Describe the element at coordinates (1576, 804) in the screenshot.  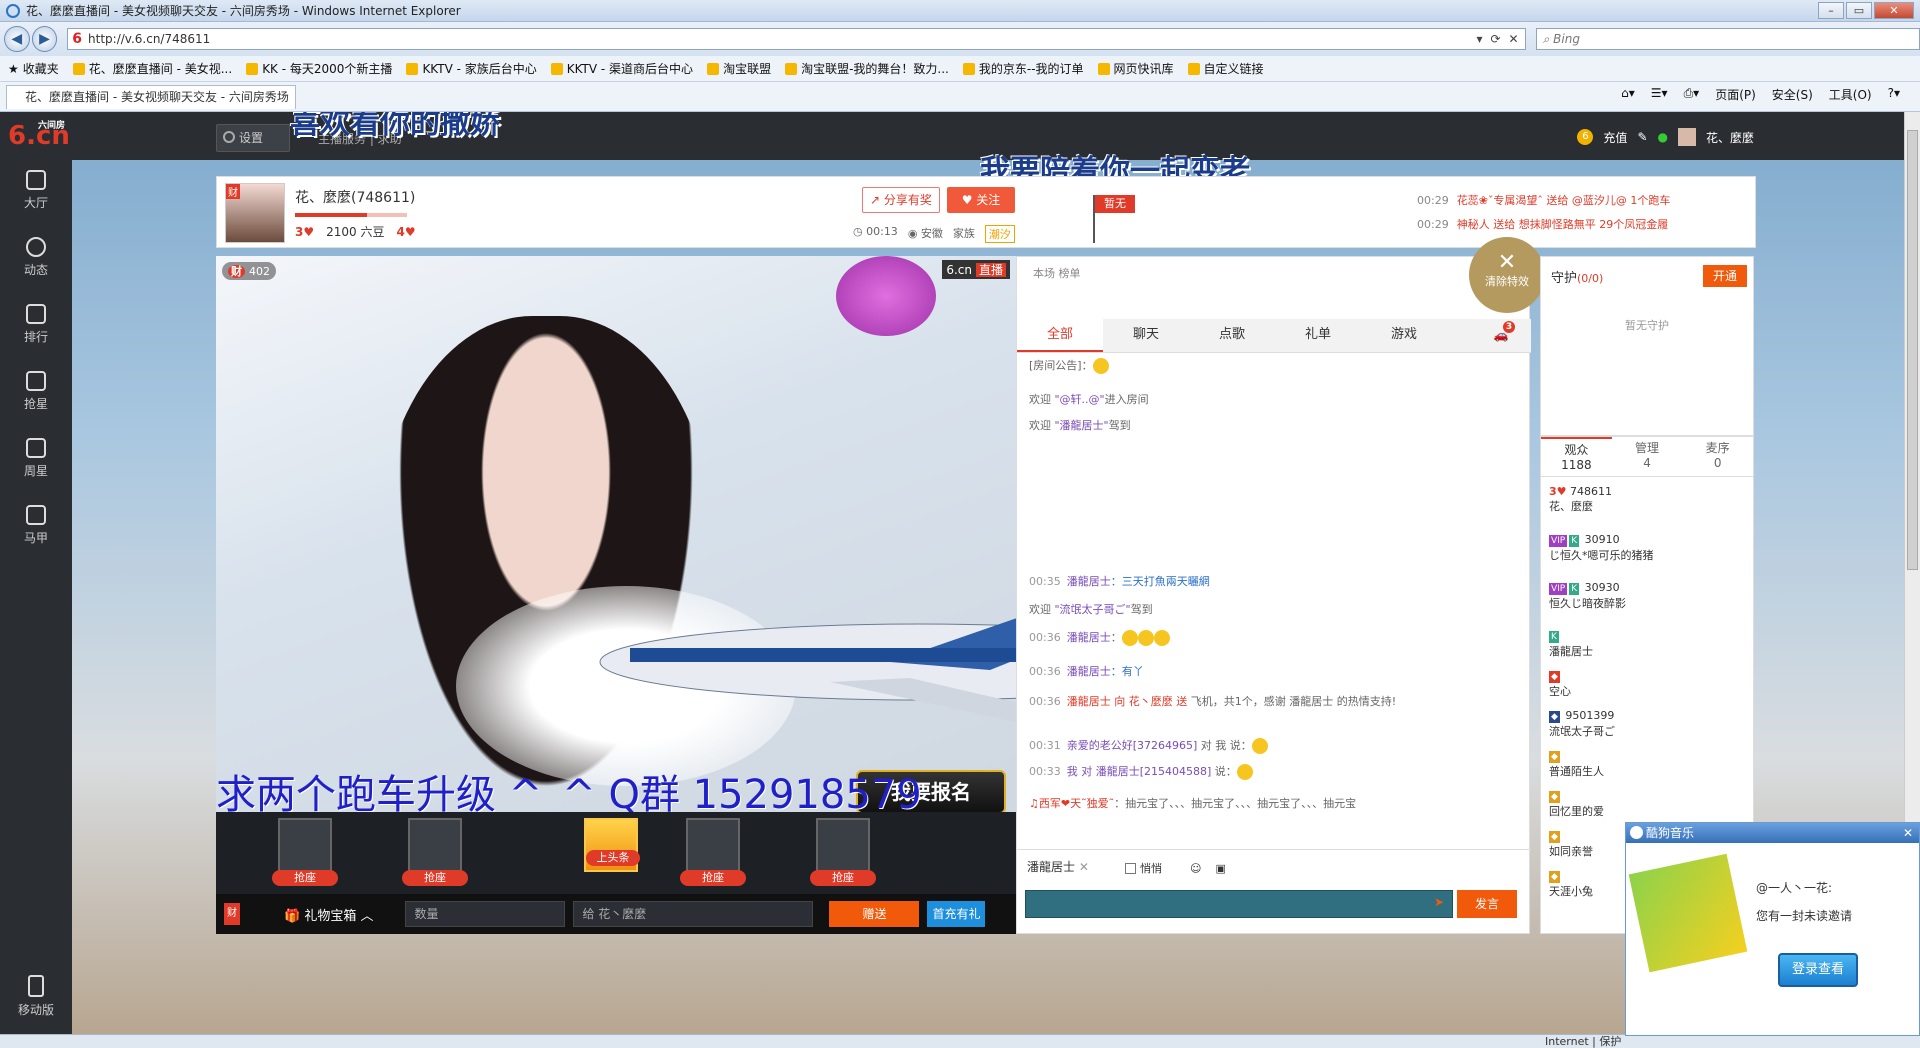
I see `list-item: ◆ 回忆里的爱` at that location.